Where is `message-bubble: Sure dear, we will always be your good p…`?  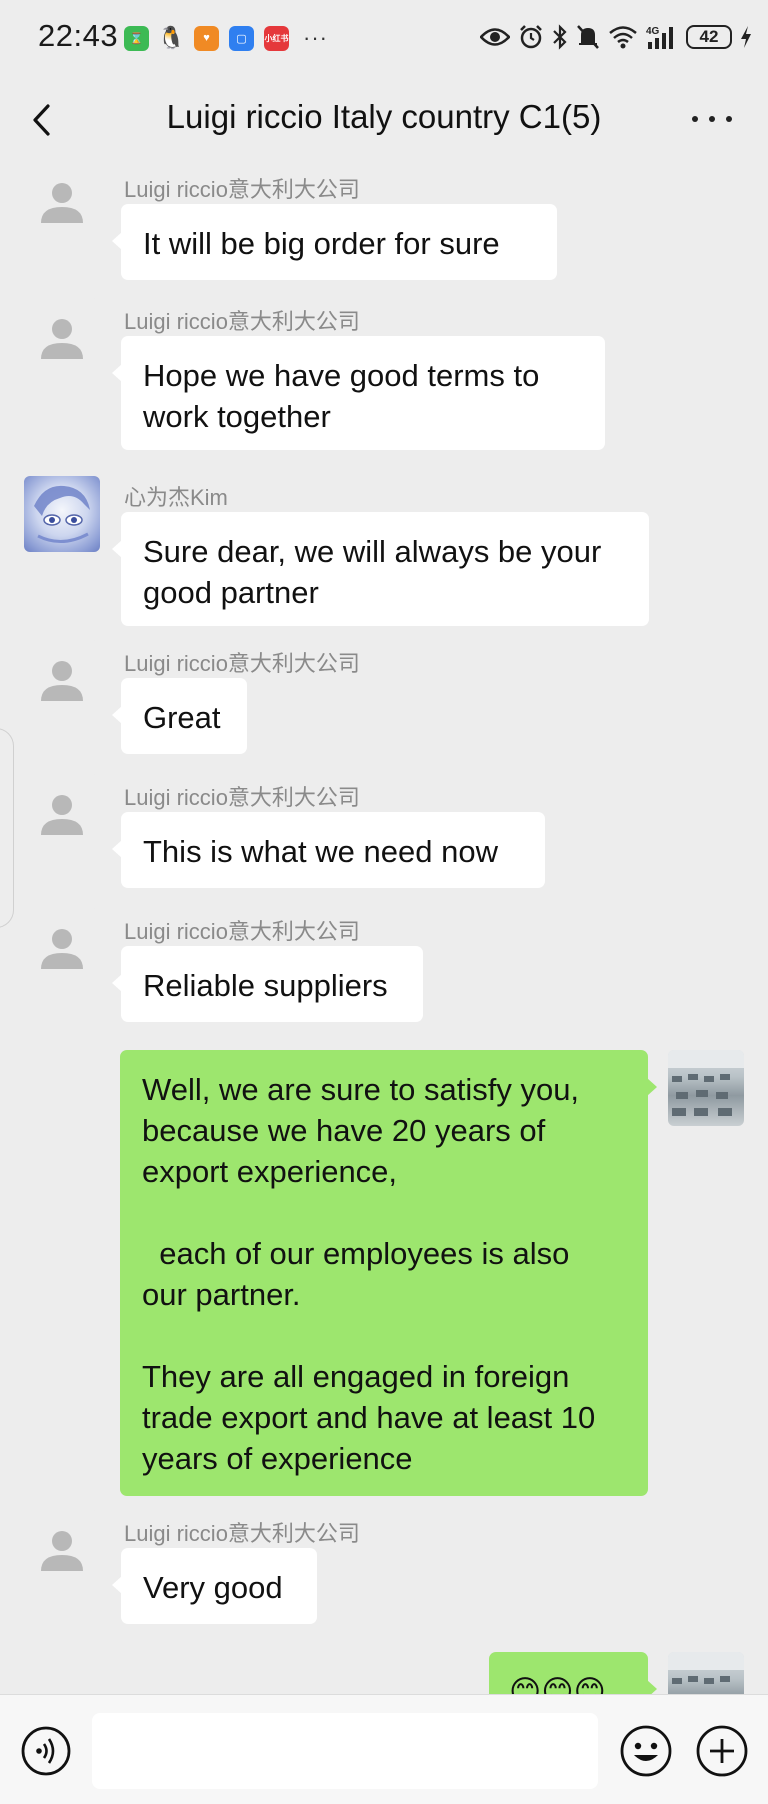 message-bubble: Sure dear, we will always be your good p… is located at coordinates (380, 569).